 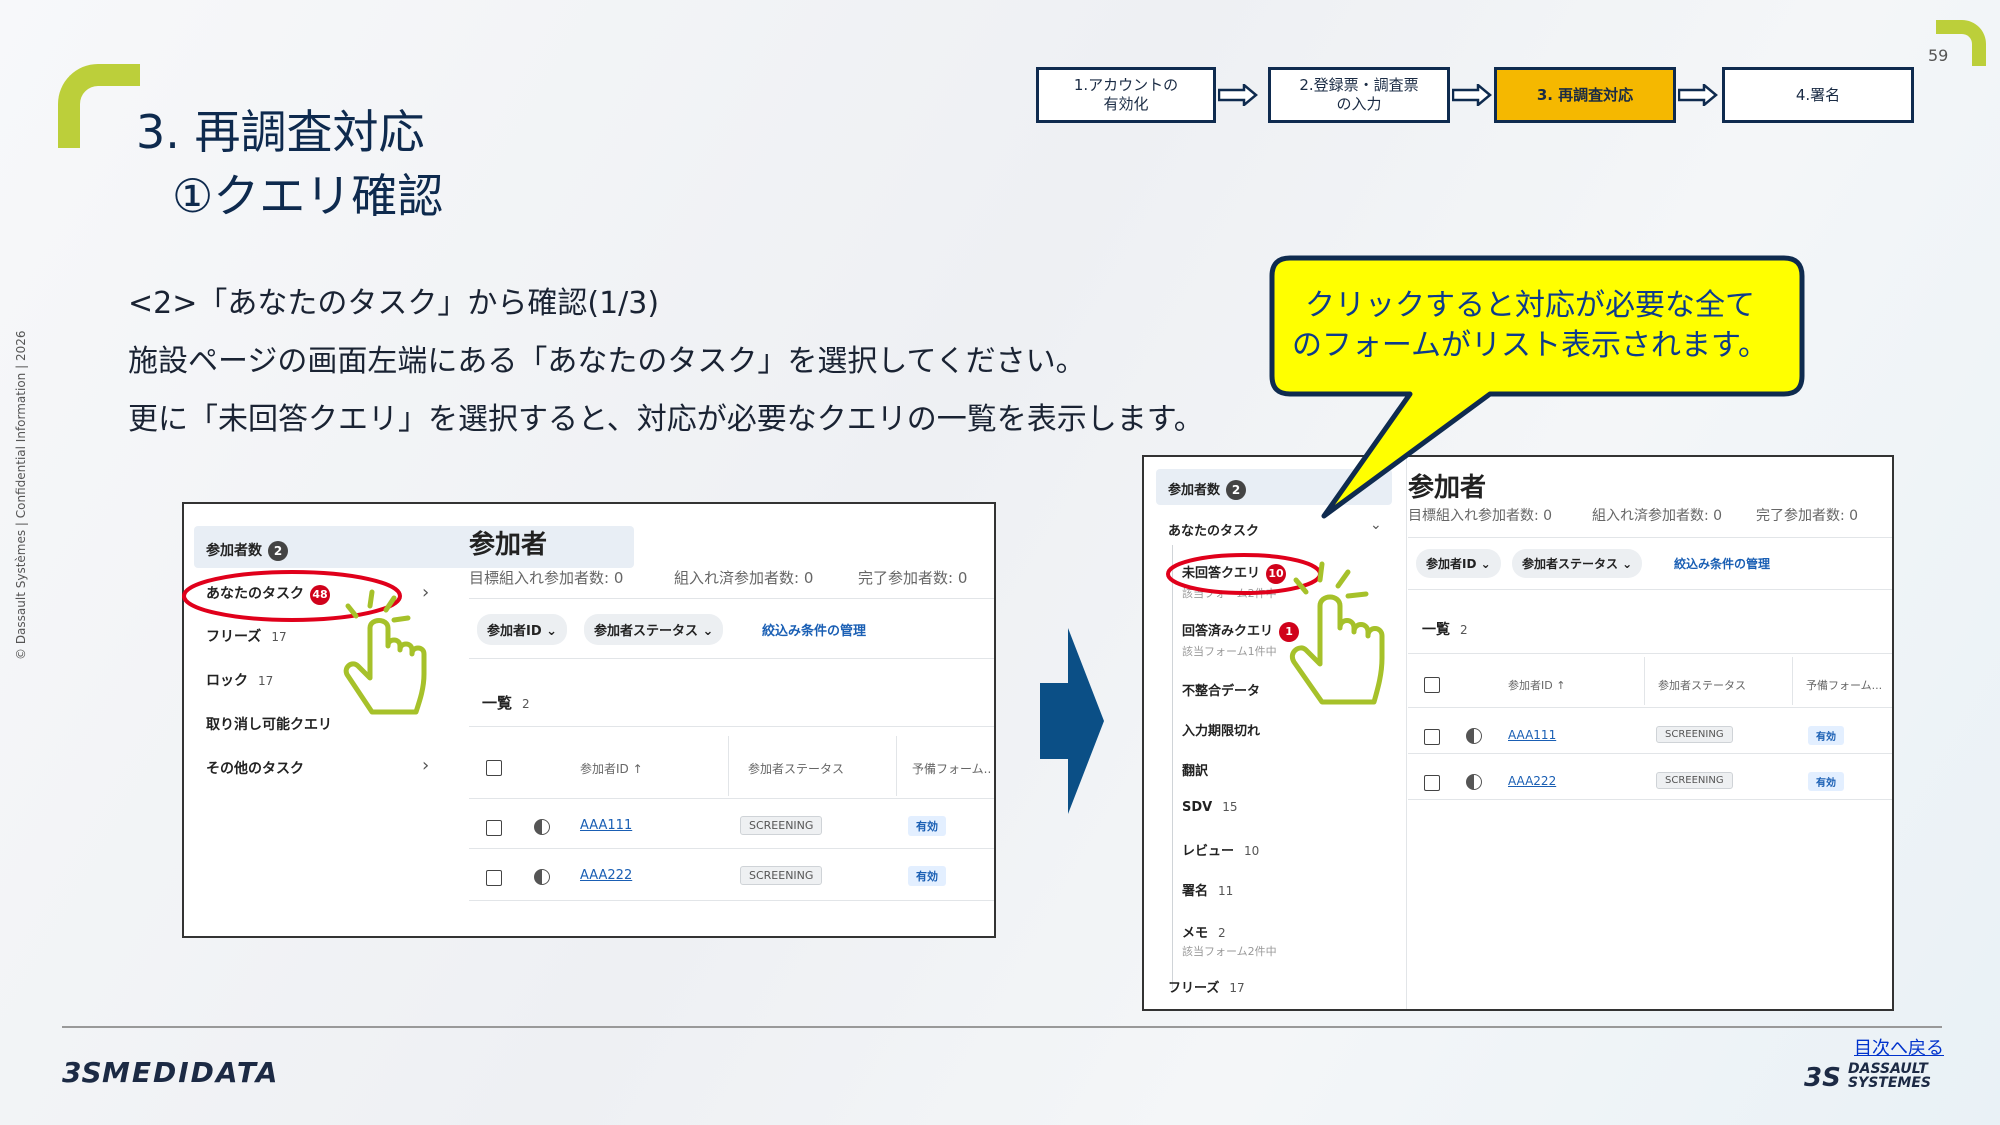 I want to click on corner-bracket-left, so click(x=99, y=106).